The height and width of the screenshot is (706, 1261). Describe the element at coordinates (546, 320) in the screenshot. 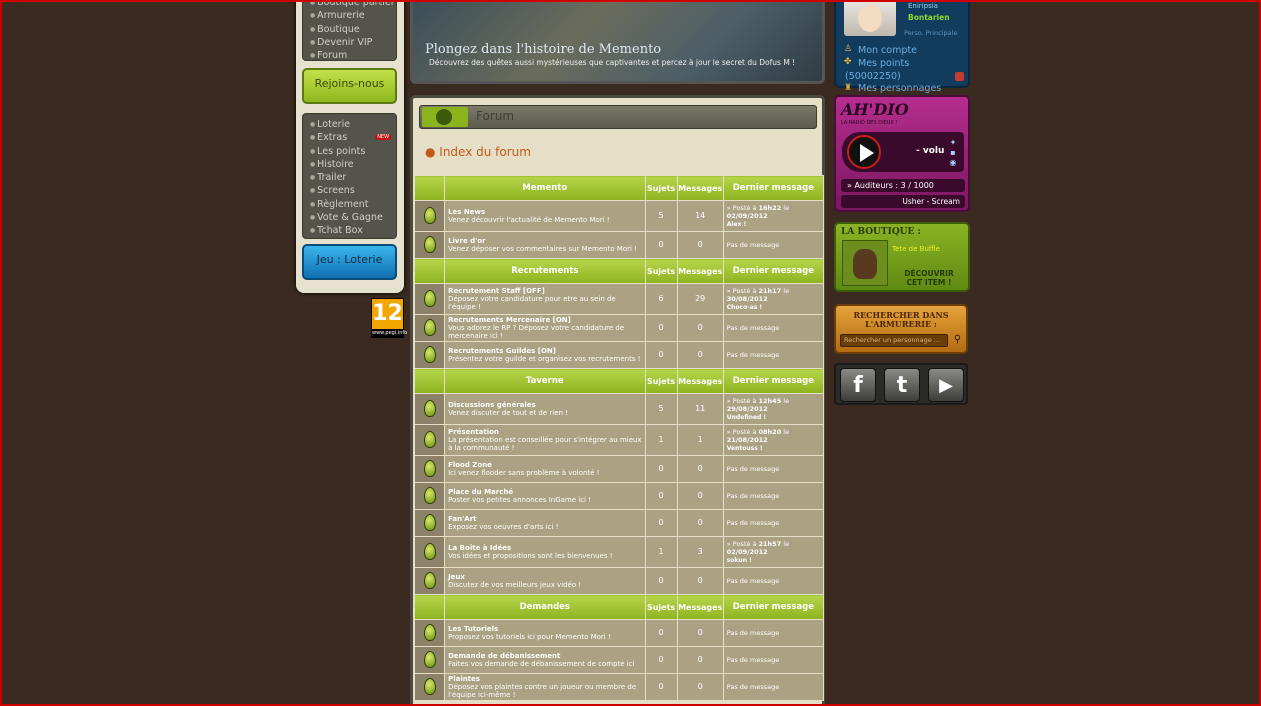

I see `forum-title-link: Recrutements Mercenaire [ON]` at that location.